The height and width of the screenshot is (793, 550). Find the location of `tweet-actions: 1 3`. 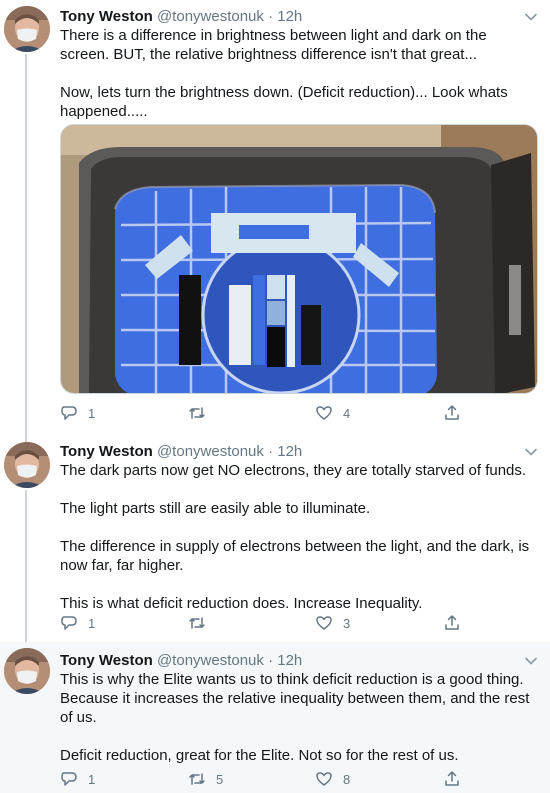

tweet-actions: 1 3 is located at coordinates (280, 623).